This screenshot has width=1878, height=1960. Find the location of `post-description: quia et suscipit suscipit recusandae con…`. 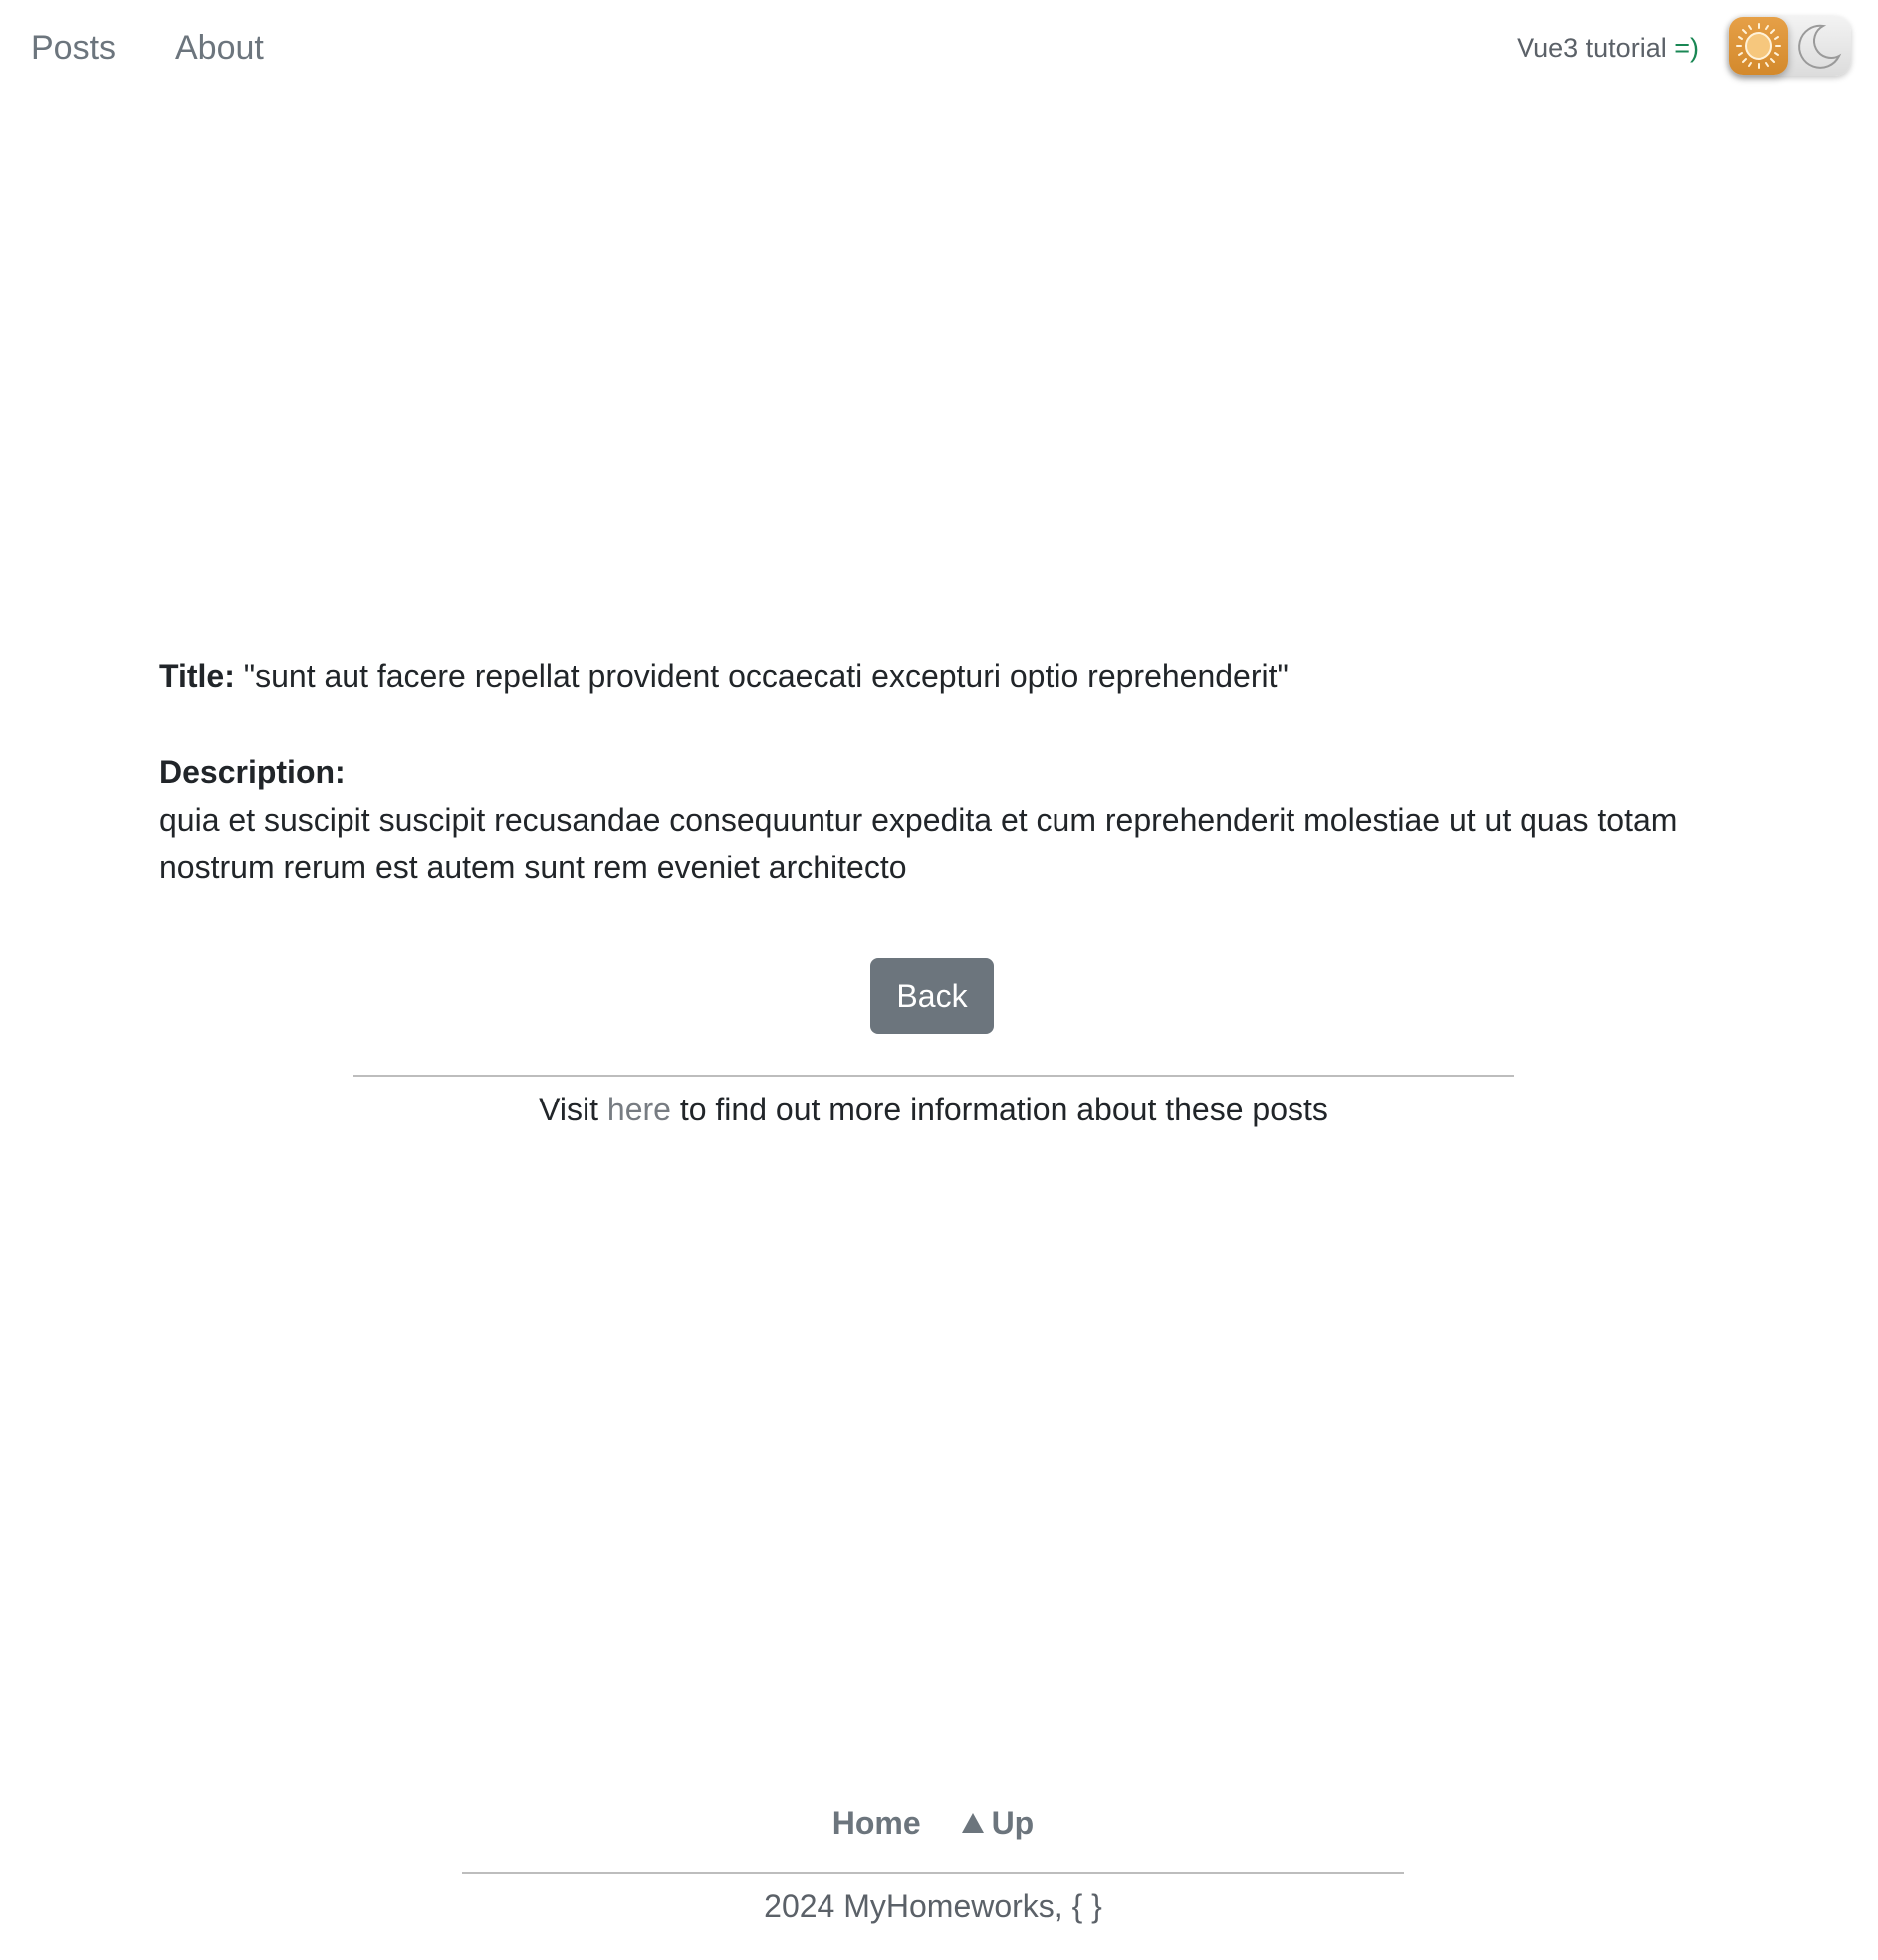

post-description: quia et suscipit suscipit recusandae con… is located at coordinates (918, 844).